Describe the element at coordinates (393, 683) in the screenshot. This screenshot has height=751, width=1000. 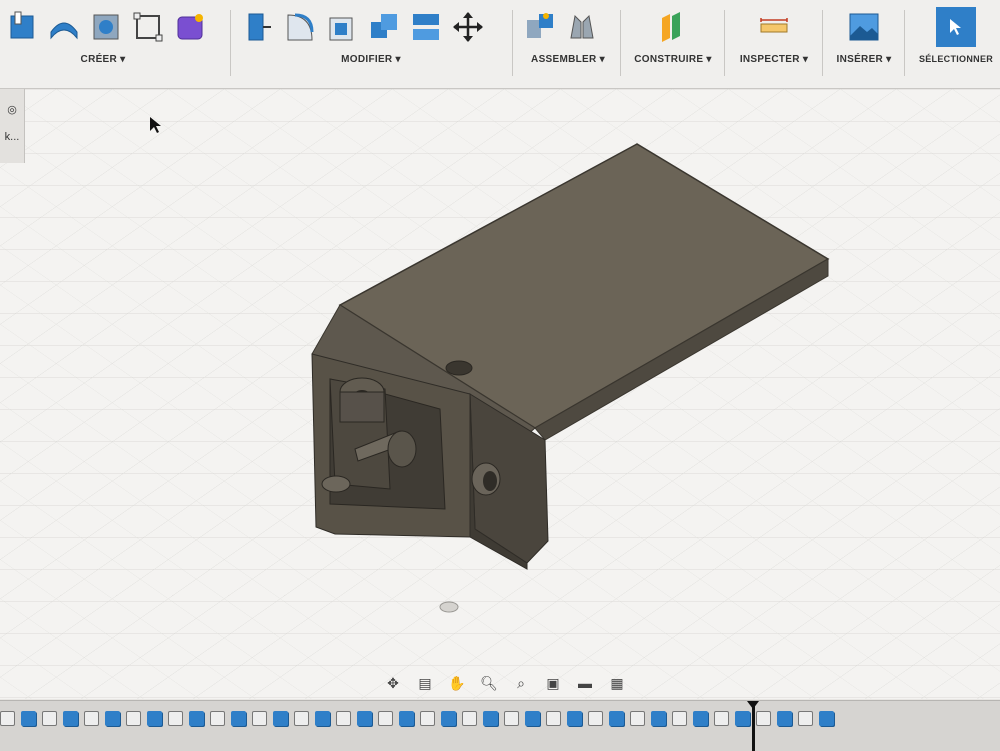
I see `orbit-button: ✥` at that location.